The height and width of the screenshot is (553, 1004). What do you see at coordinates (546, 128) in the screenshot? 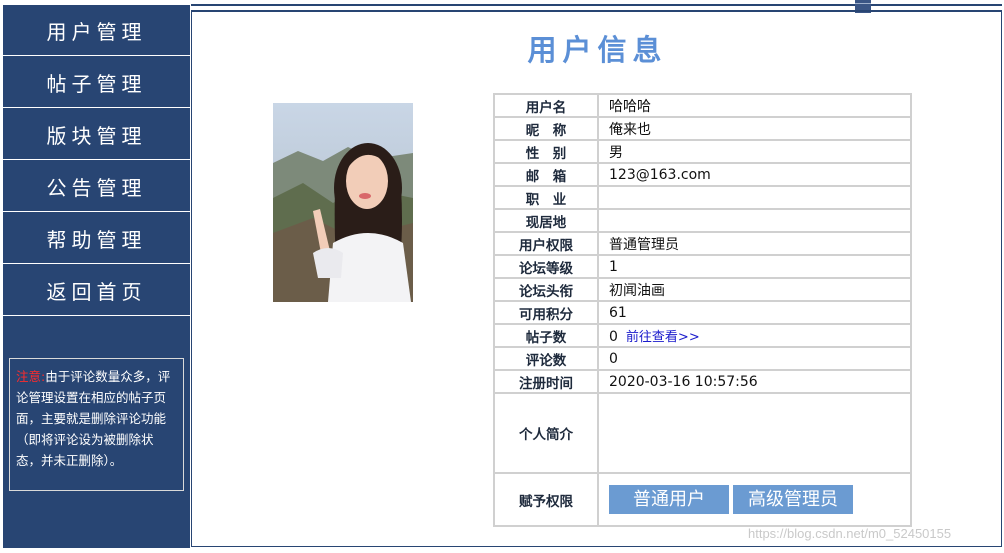
I see `field-label-nickname: 昵 称` at bounding box center [546, 128].